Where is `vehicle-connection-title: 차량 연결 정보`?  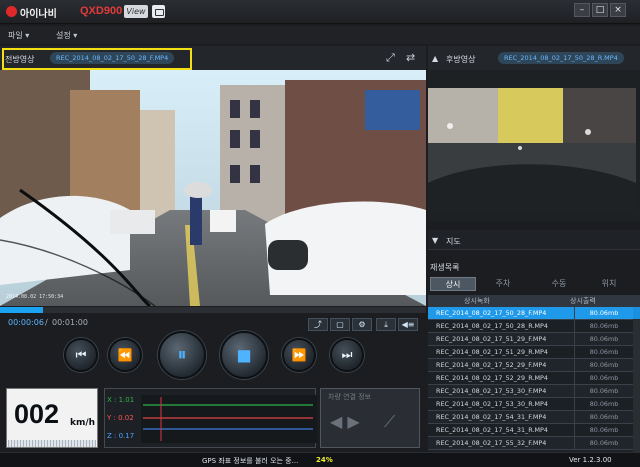 vehicle-connection-title: 차량 연결 정보 is located at coordinates (350, 397).